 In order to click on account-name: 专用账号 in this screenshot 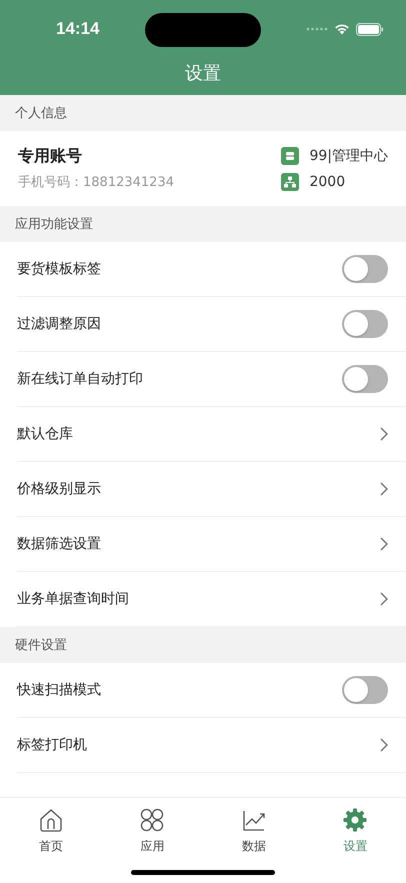, I will do `click(50, 156)`.